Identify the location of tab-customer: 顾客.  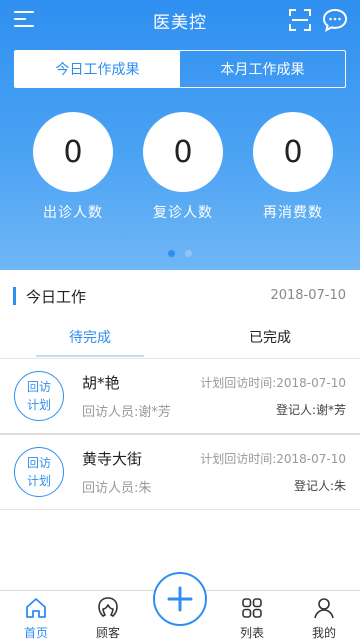
(108, 615).